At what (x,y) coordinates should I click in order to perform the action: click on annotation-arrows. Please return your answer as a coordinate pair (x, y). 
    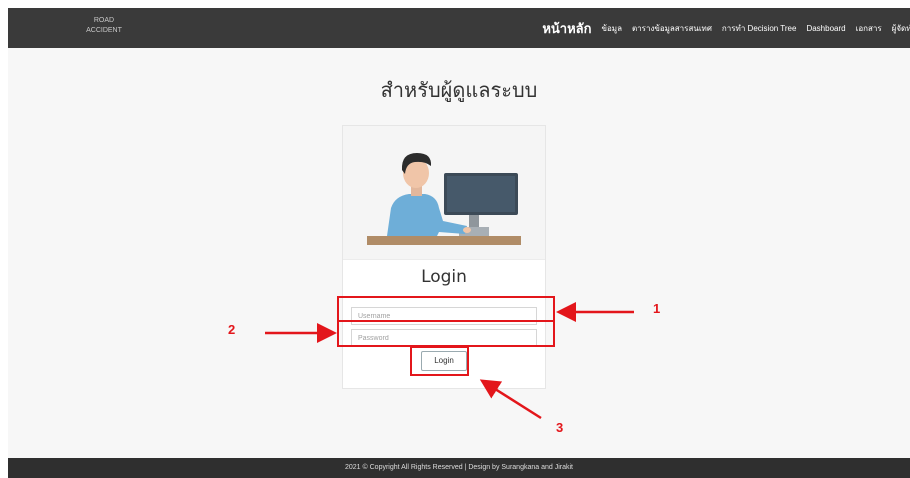
    Looking at the image, I should click on (449, 361).